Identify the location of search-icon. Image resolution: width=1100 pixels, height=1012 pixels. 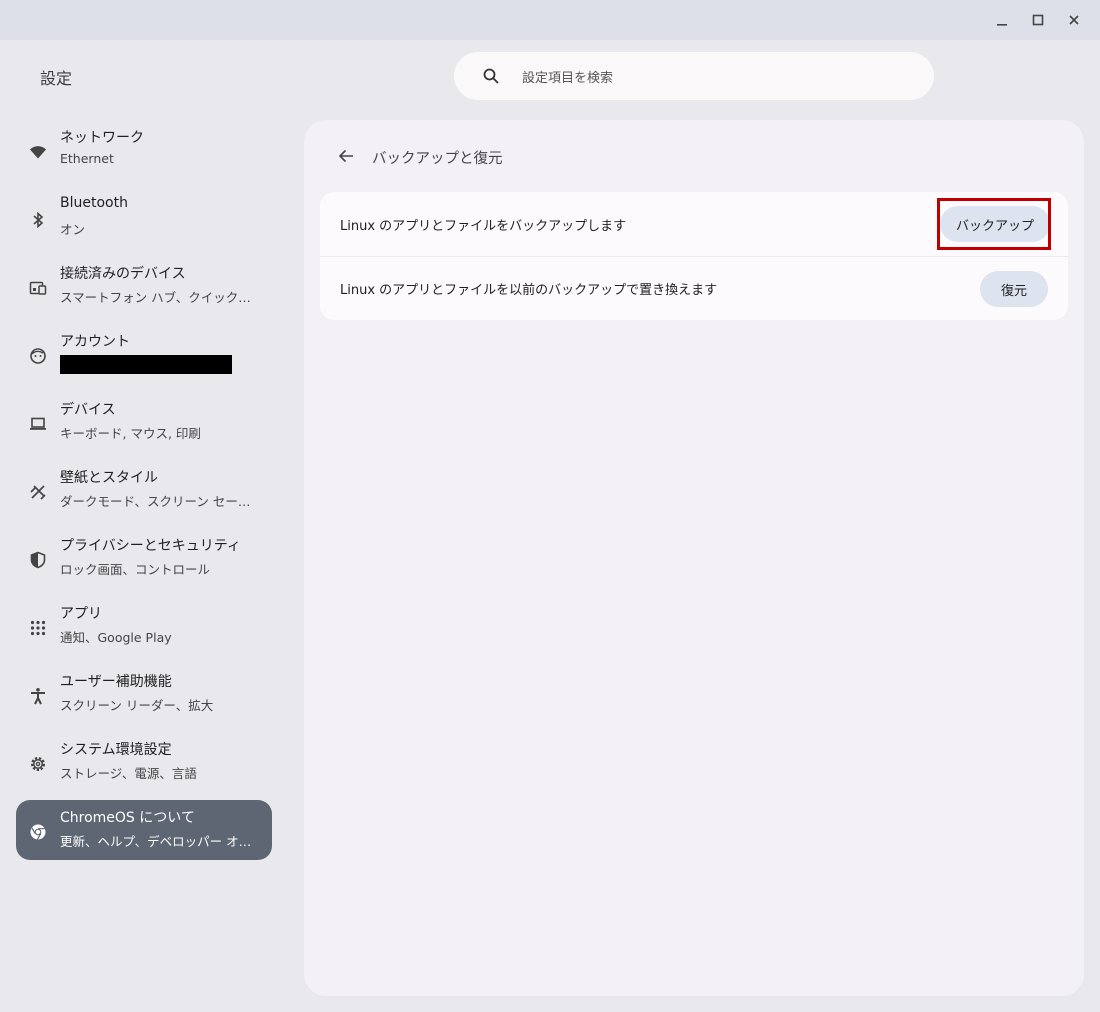
(491, 76).